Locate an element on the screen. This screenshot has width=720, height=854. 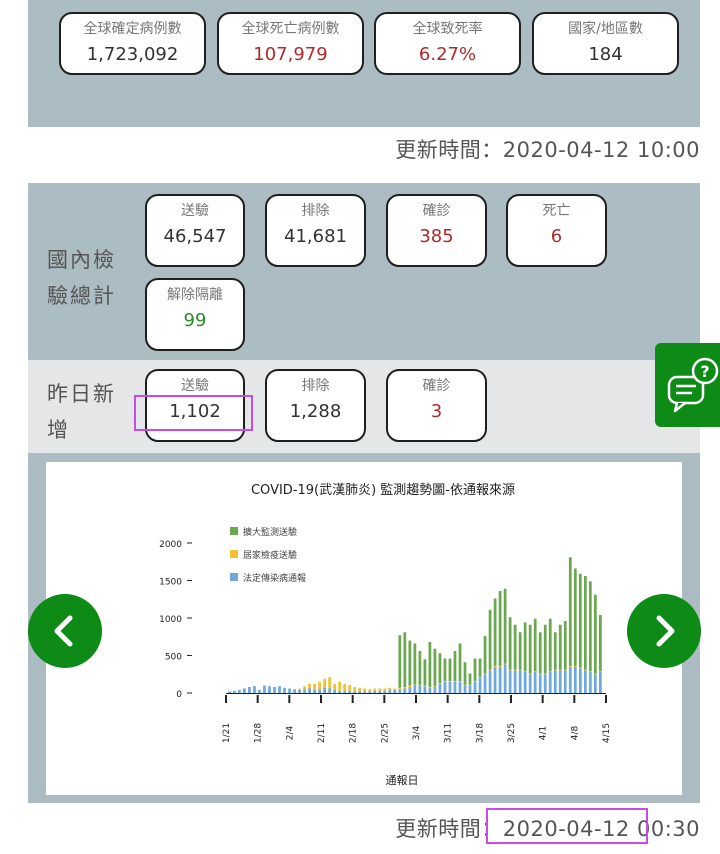
card-value: 3 is located at coordinates (436, 411).